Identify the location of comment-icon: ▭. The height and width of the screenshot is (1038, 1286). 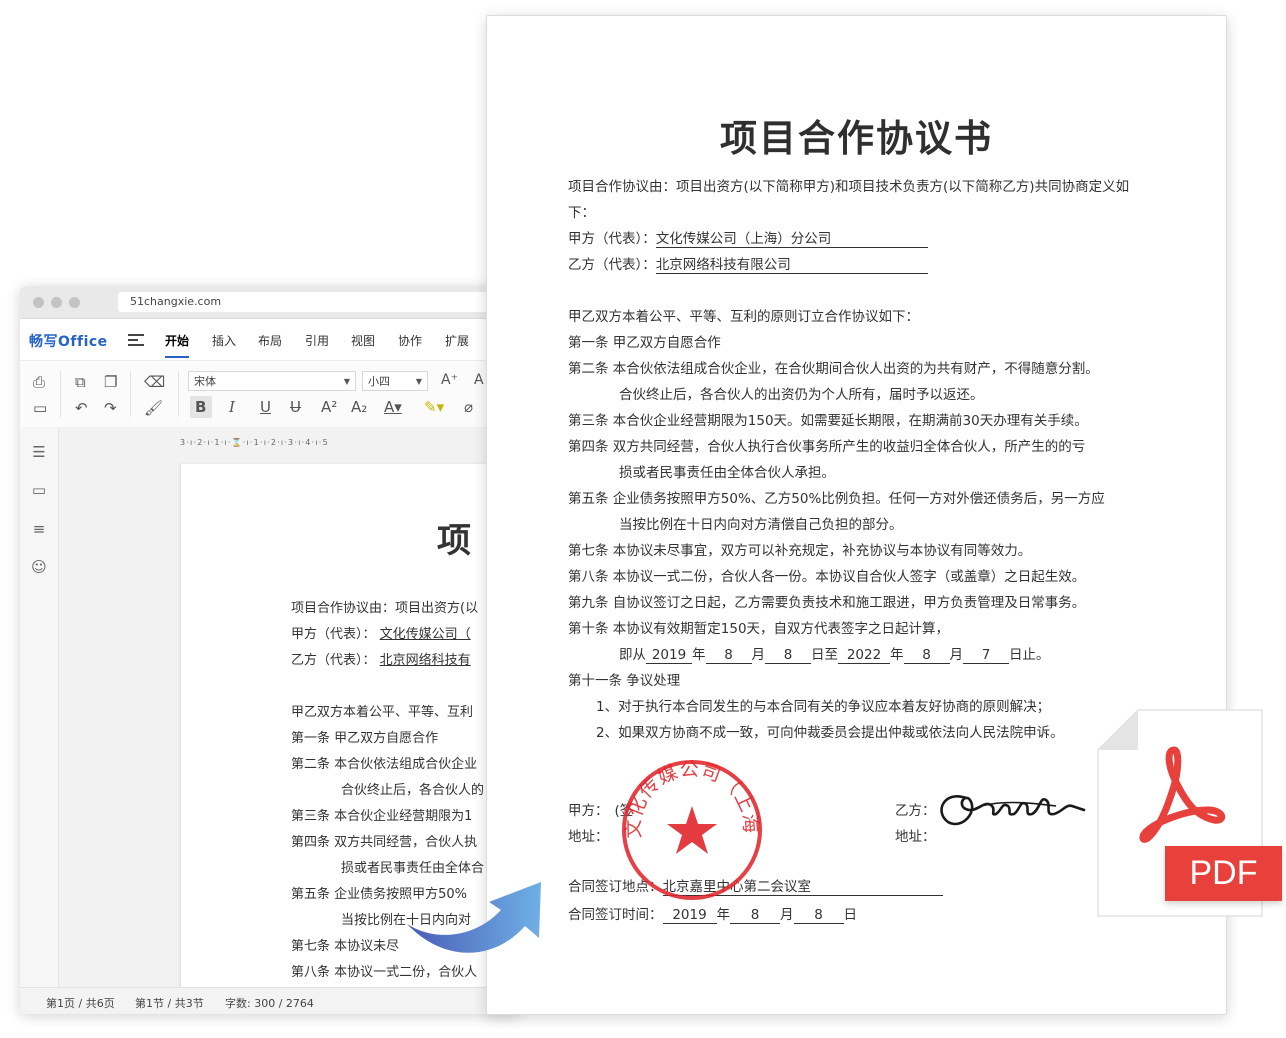
(39, 490).